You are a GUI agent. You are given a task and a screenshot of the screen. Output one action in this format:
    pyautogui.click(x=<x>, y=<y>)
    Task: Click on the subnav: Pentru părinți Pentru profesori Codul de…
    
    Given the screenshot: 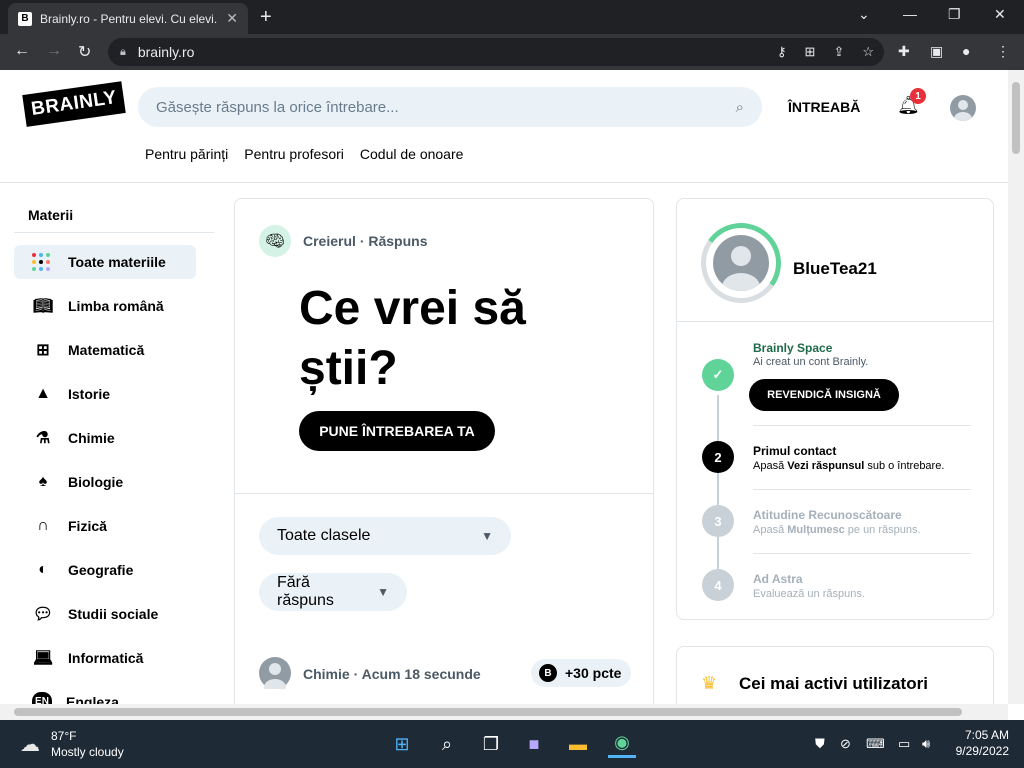 What is the action you would take?
    pyautogui.click(x=304, y=154)
    